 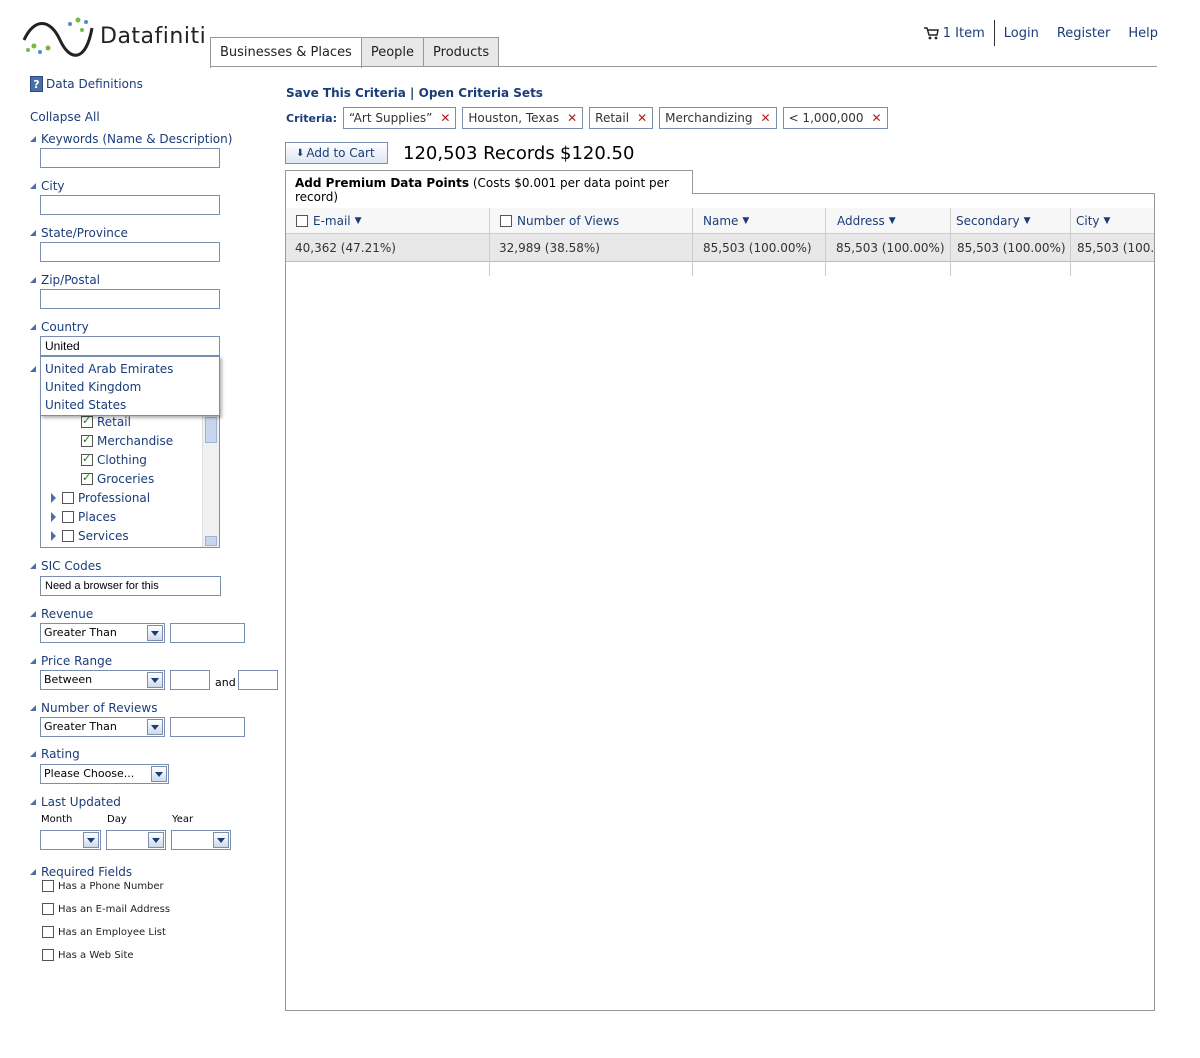 What do you see at coordinates (106, 909) in the screenshot?
I see `required-email: Has an E-mail Address` at bounding box center [106, 909].